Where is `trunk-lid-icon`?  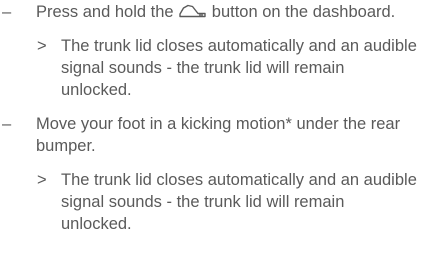
trunk-lid-icon is located at coordinates (192, 11).